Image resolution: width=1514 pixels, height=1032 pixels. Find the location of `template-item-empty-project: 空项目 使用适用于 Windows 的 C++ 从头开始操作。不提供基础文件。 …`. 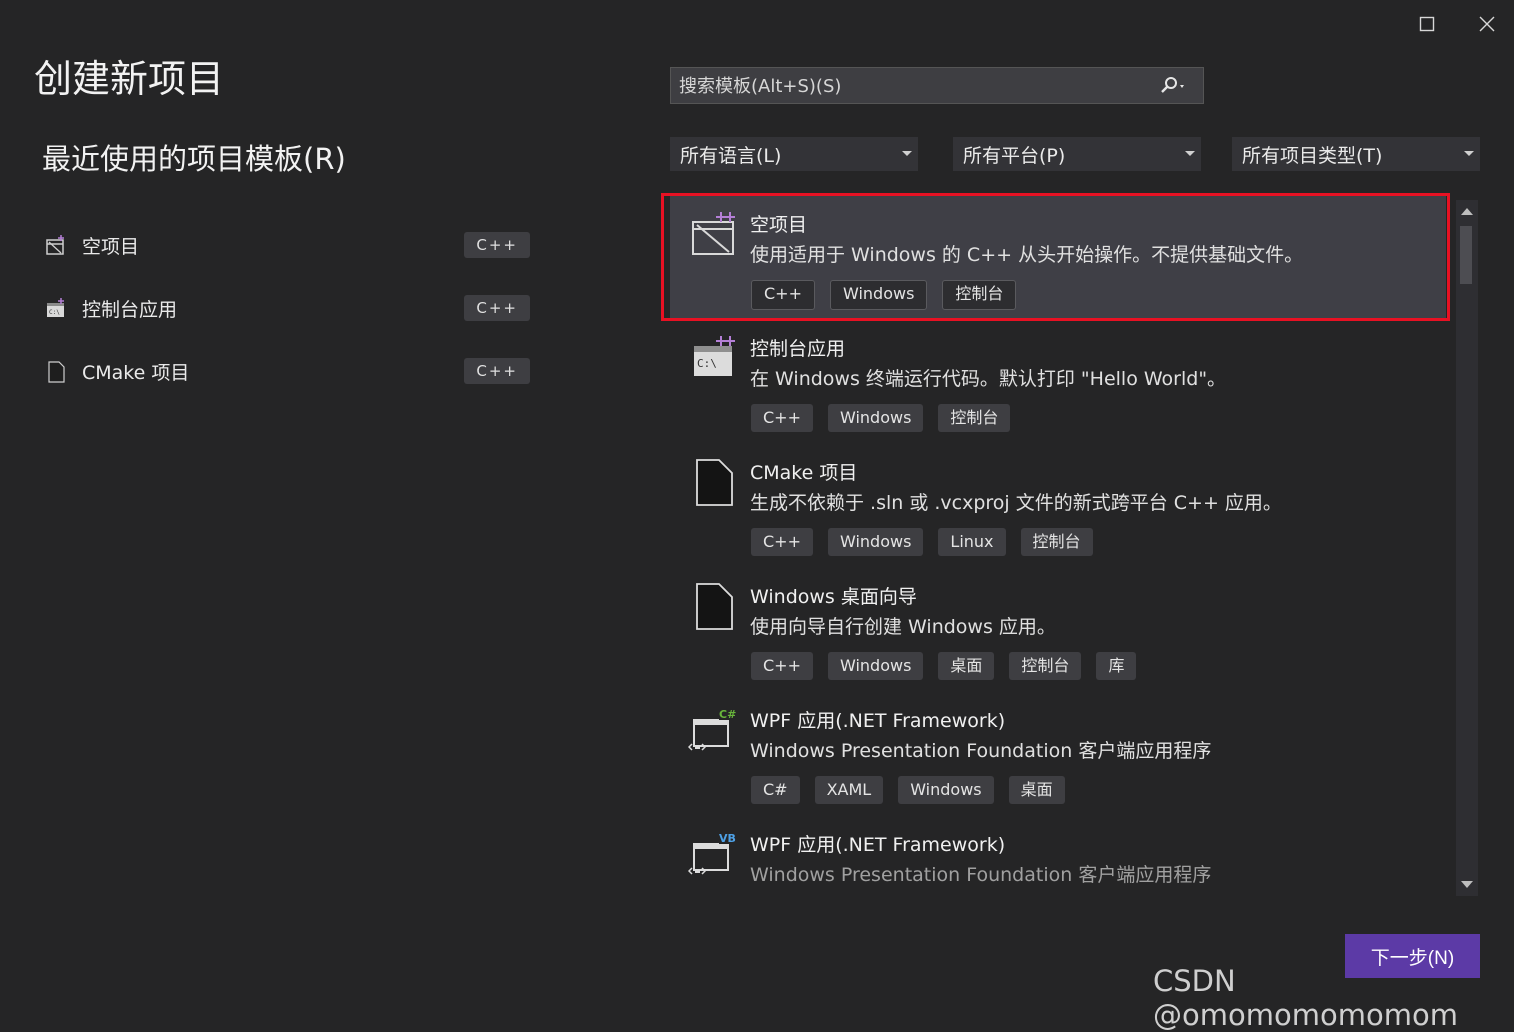

template-item-empty-project: 空项目 使用适用于 Windows 的 C++ 从头开始操作。不提供基础文件。 … is located at coordinates (1058, 258).